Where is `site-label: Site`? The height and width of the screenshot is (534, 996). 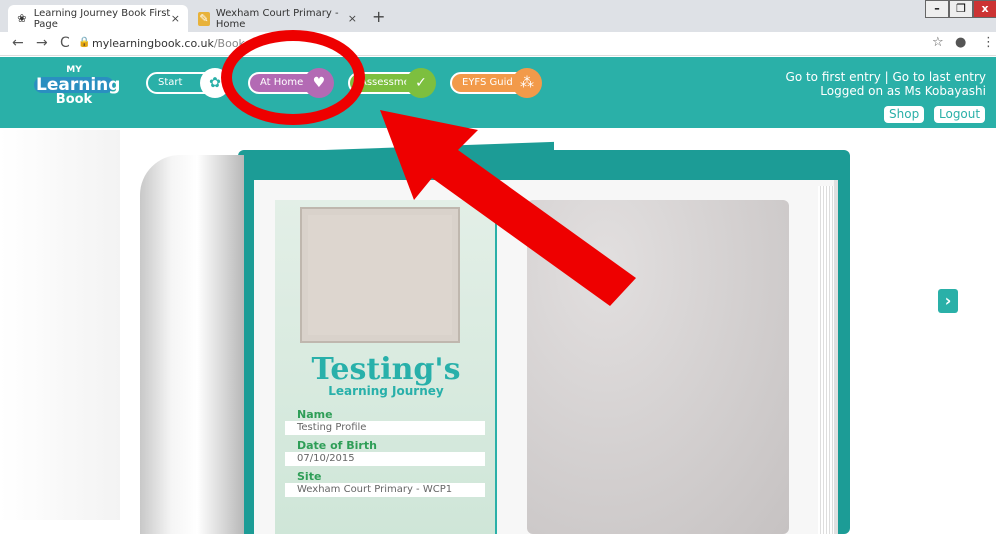 site-label: Site is located at coordinates (309, 476).